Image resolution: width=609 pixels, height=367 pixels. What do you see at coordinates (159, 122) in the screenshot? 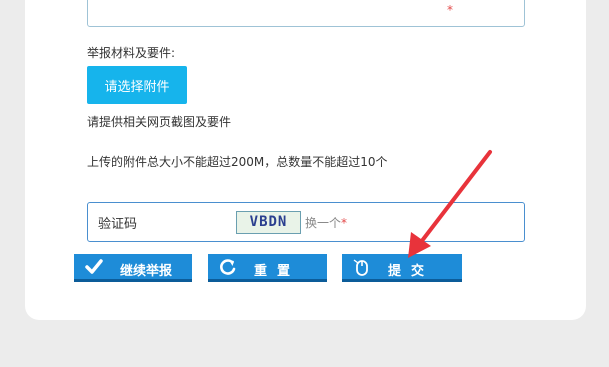
I see `screenshot-hint: 请提供相关网页截图及要件` at bounding box center [159, 122].